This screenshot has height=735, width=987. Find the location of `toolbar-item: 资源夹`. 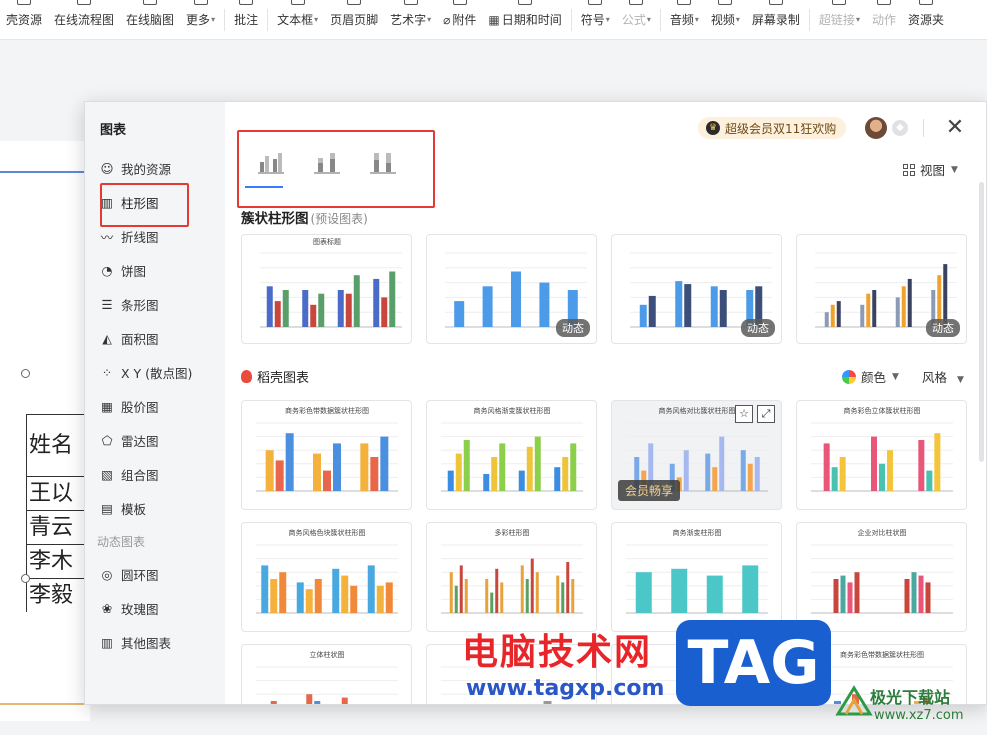

toolbar-item: 资源夹 is located at coordinates (926, 19).